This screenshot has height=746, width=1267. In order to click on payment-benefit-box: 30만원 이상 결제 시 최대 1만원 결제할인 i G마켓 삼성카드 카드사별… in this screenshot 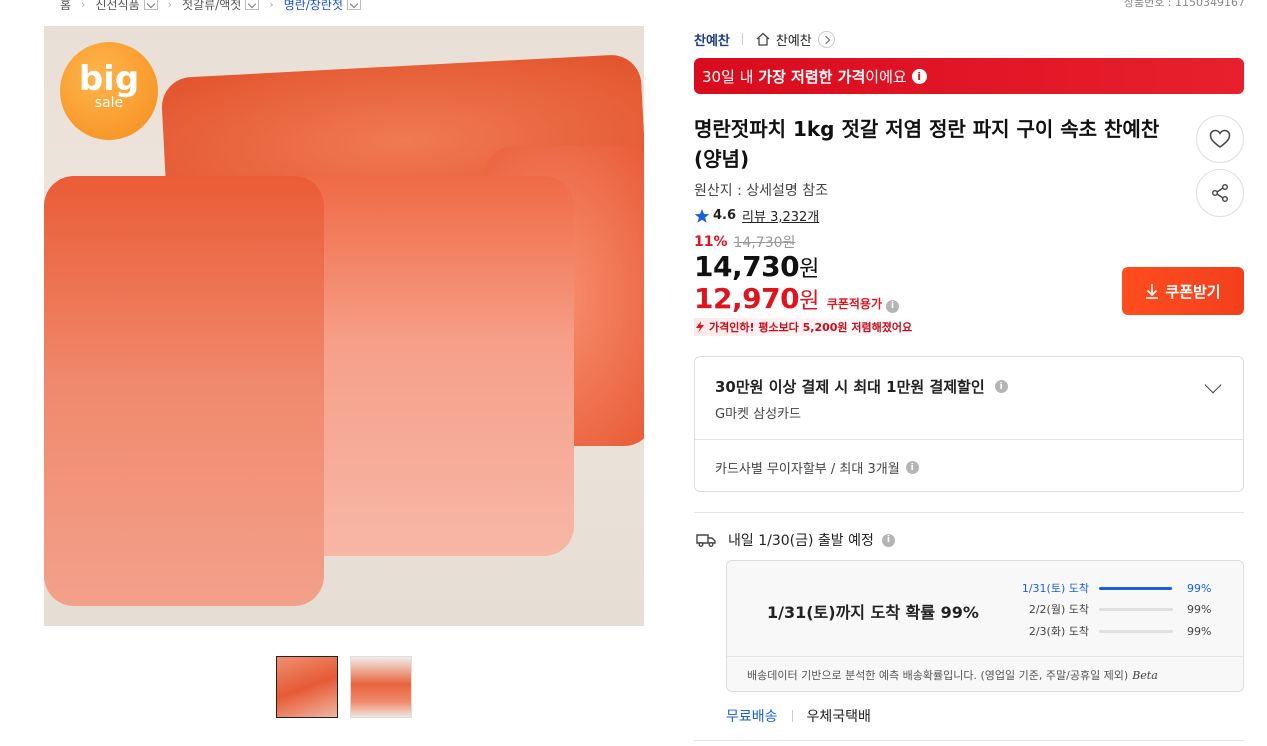, I will do `click(969, 424)`.